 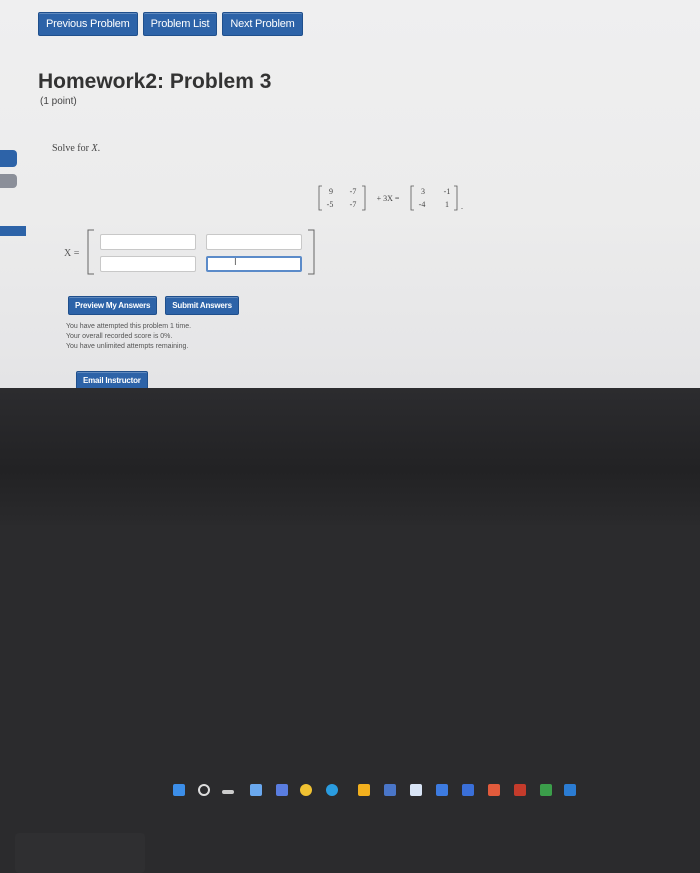 What do you see at coordinates (447, 191) in the screenshot?
I see `matrix-b-entry: -1` at bounding box center [447, 191].